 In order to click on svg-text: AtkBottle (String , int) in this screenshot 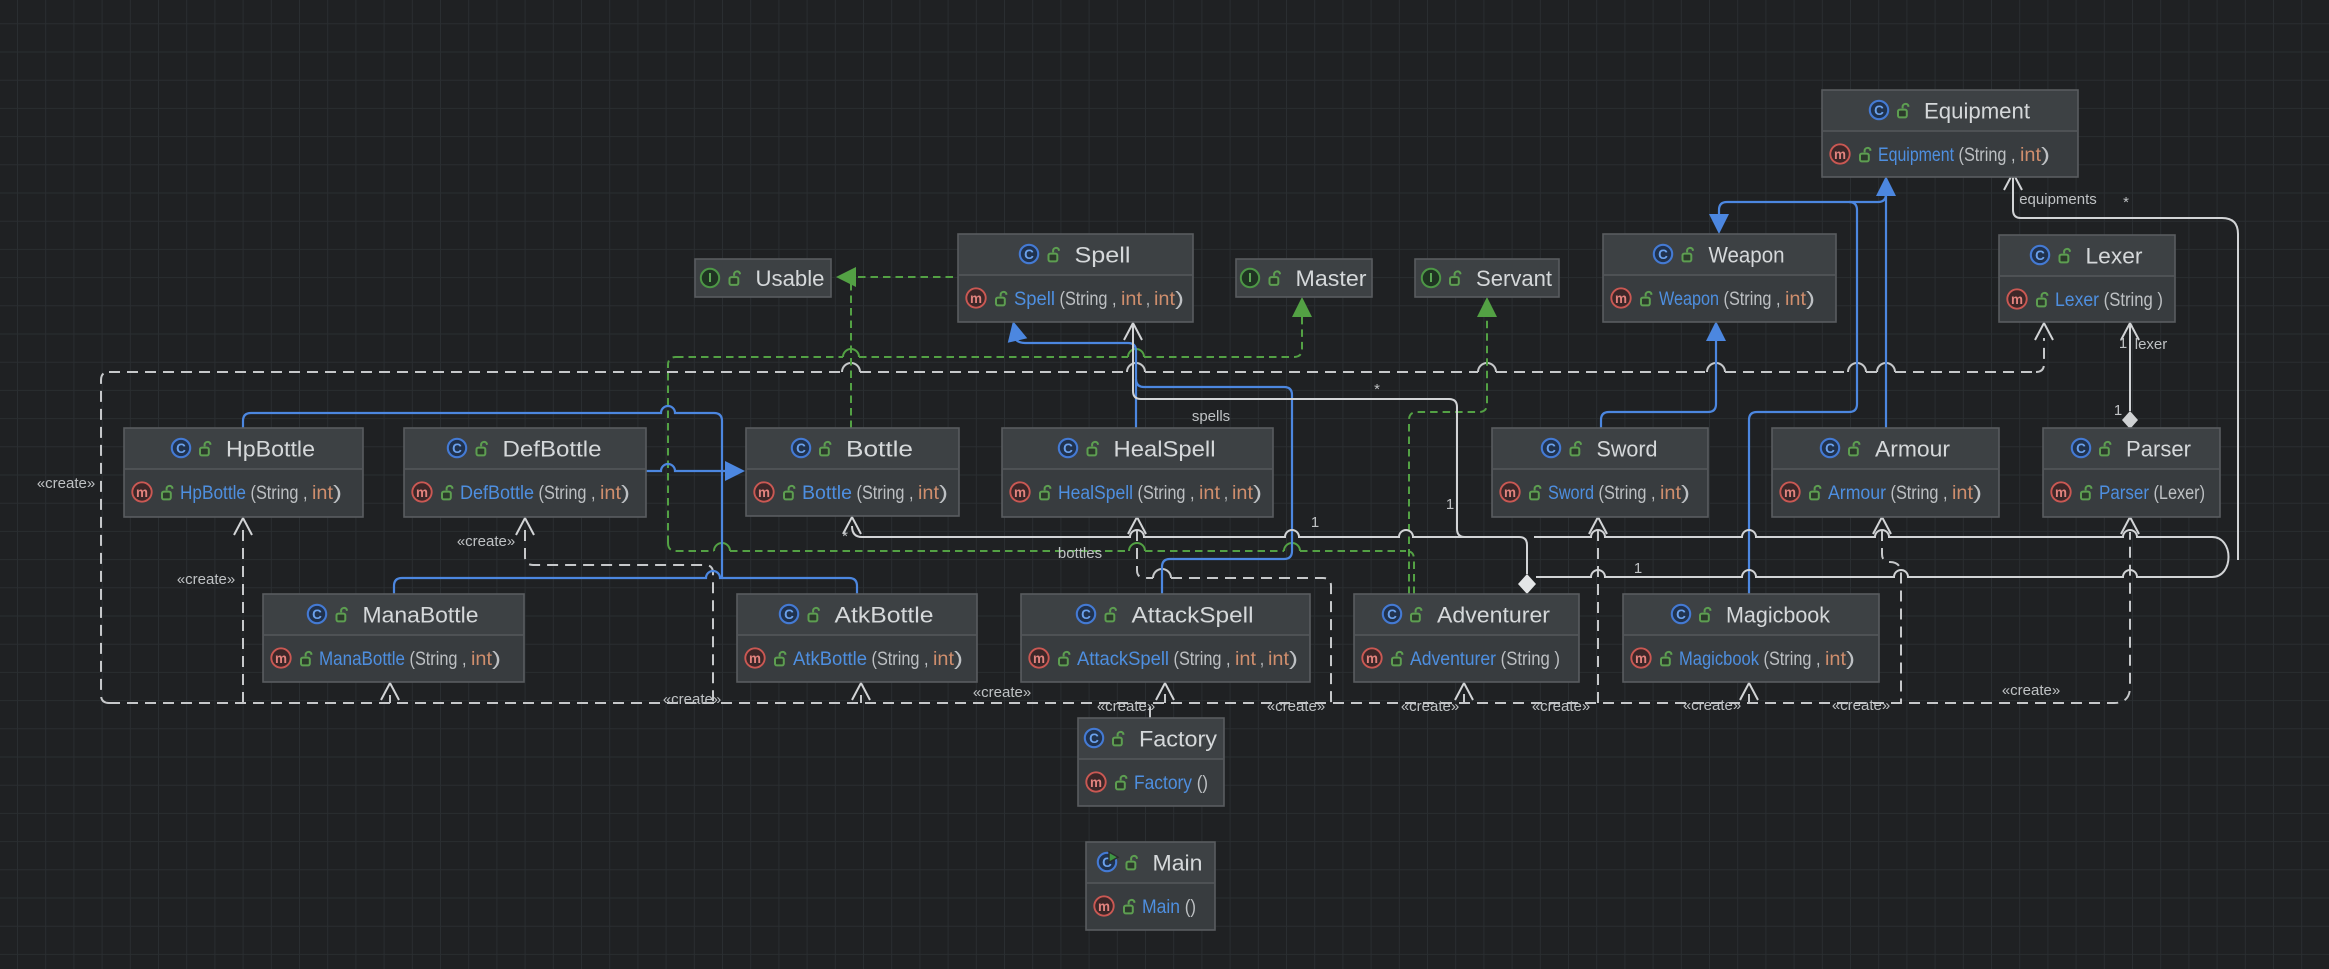, I will do `click(878, 659)`.